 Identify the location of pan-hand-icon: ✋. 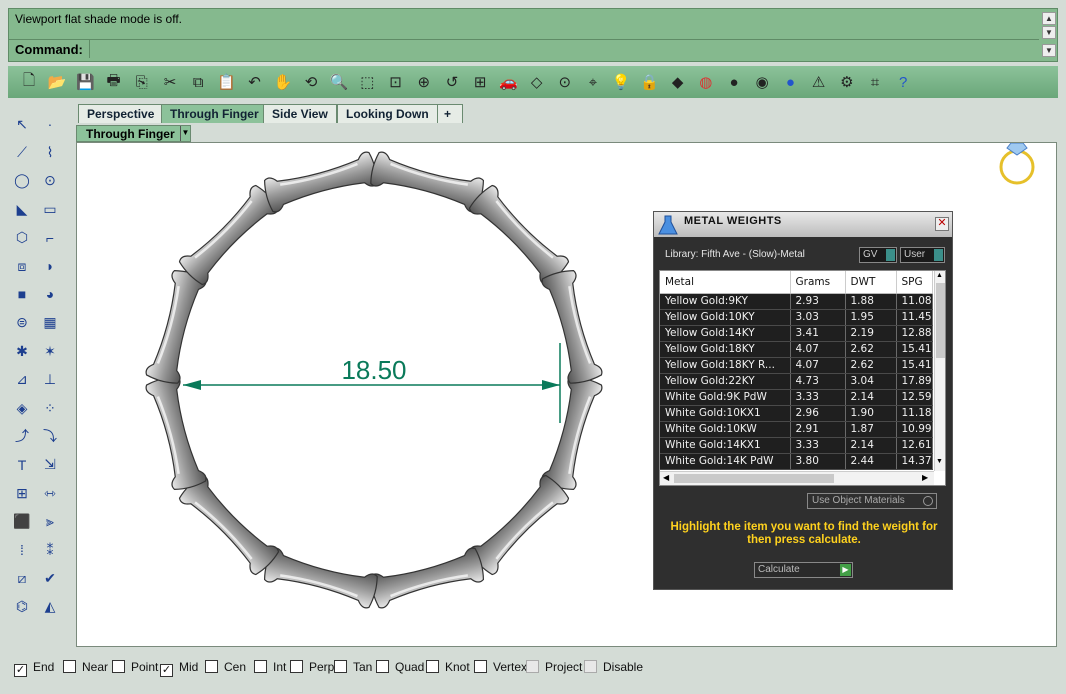
(283, 82).